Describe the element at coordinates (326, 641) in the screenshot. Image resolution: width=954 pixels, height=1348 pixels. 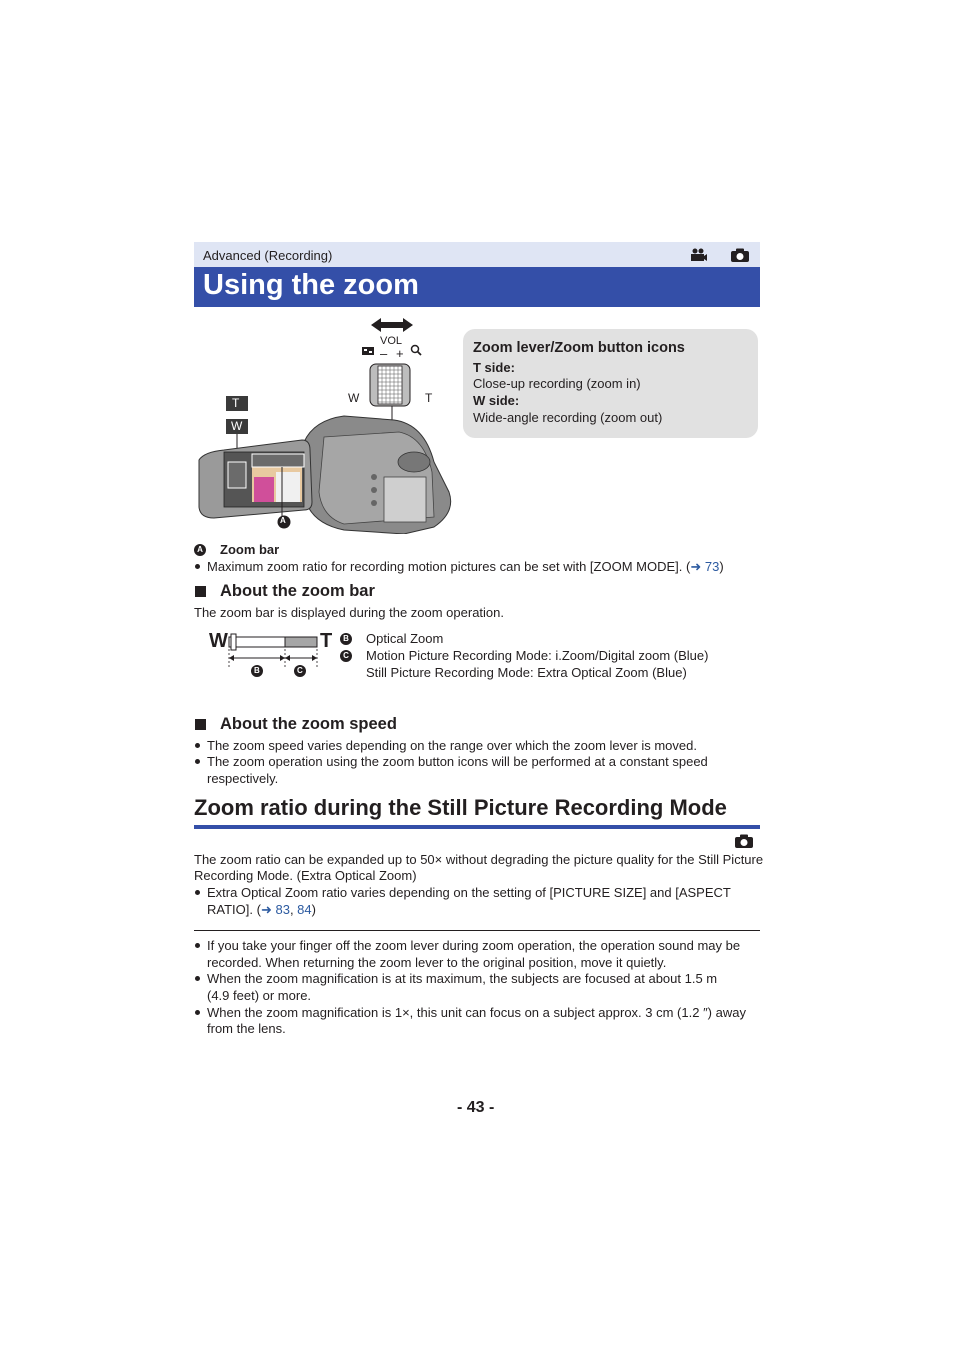
I see `zoom-bar-t-label: T` at that location.